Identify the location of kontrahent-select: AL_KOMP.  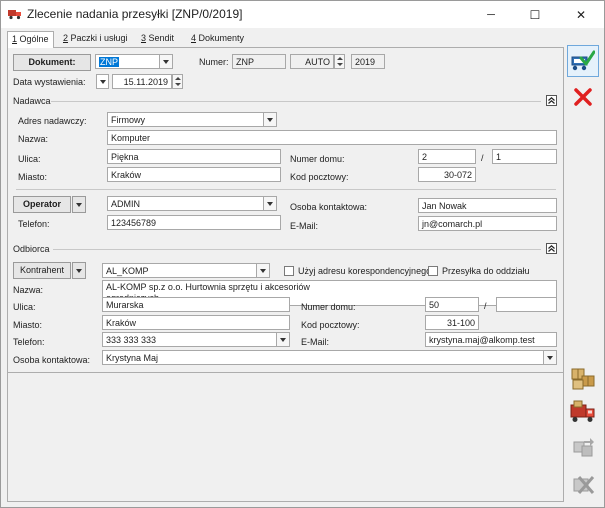
(186, 270).